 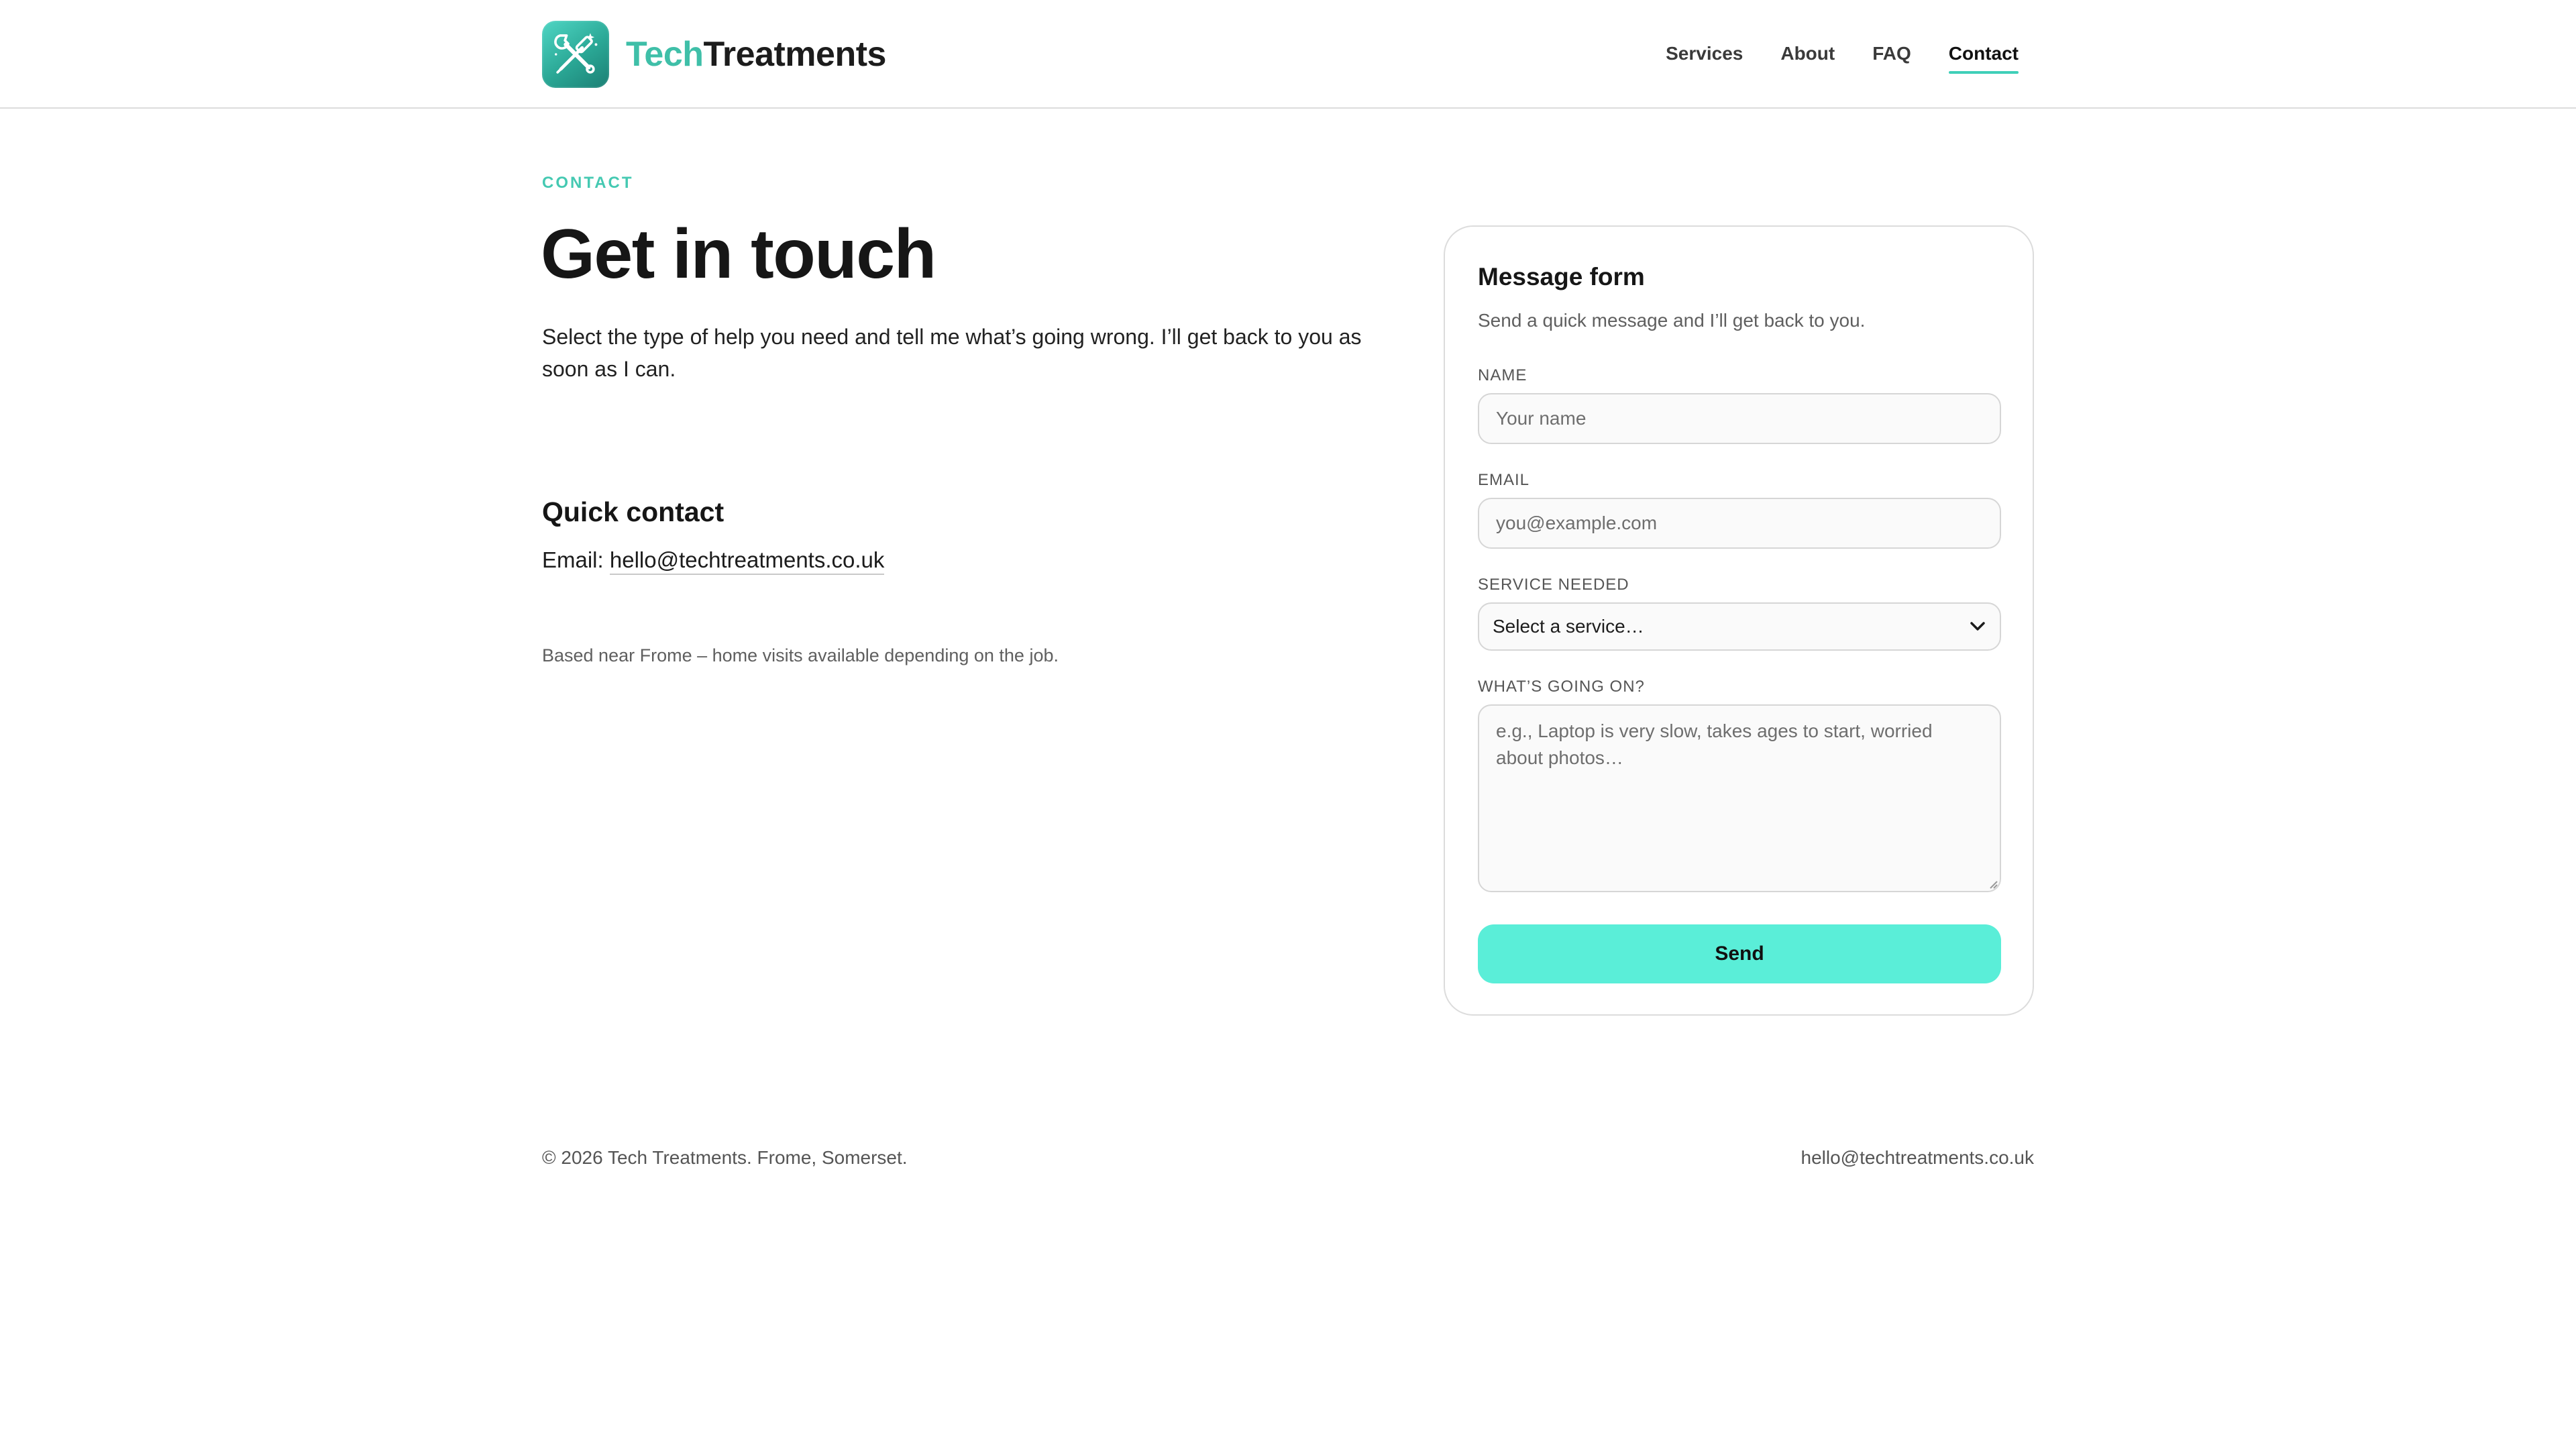 I want to click on name-input, so click(x=1739, y=418).